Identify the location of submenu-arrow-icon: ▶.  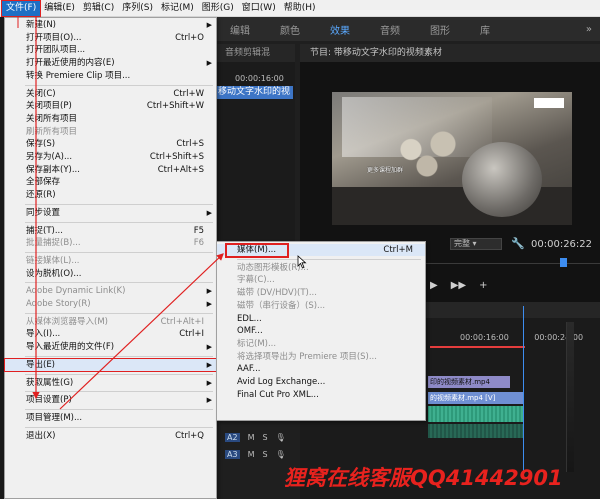
(209, 25).